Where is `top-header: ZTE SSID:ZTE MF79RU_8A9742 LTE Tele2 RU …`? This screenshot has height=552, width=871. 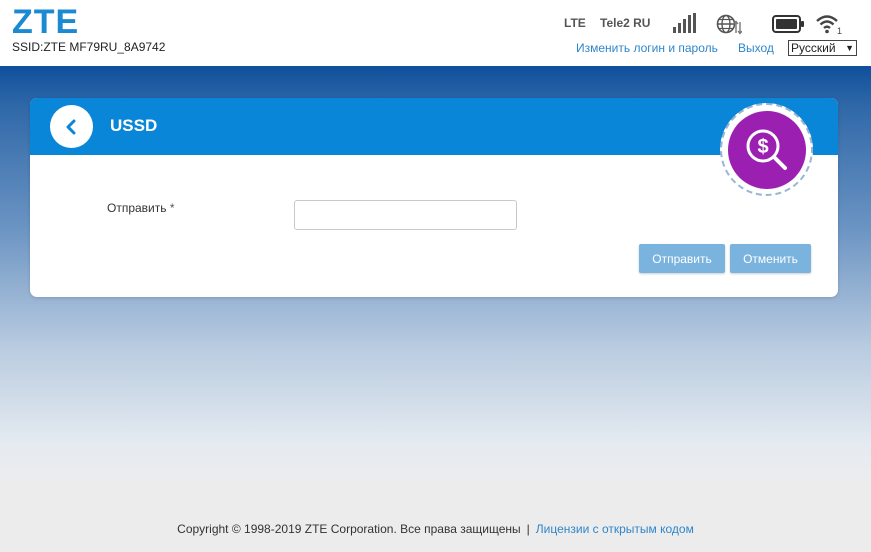
top-header: ZTE SSID:ZTE MF79RU_8A9742 LTE Tele2 RU … is located at coordinates (435, 33).